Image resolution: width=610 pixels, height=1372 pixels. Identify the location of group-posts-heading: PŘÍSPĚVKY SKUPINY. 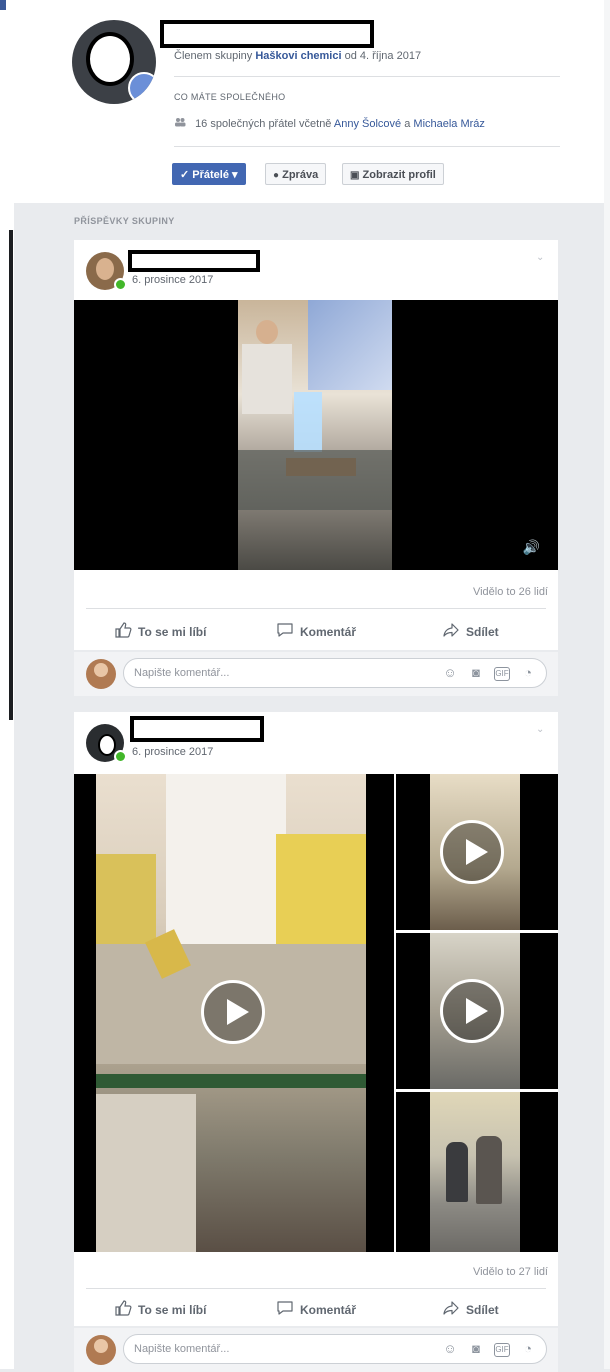
(124, 221).